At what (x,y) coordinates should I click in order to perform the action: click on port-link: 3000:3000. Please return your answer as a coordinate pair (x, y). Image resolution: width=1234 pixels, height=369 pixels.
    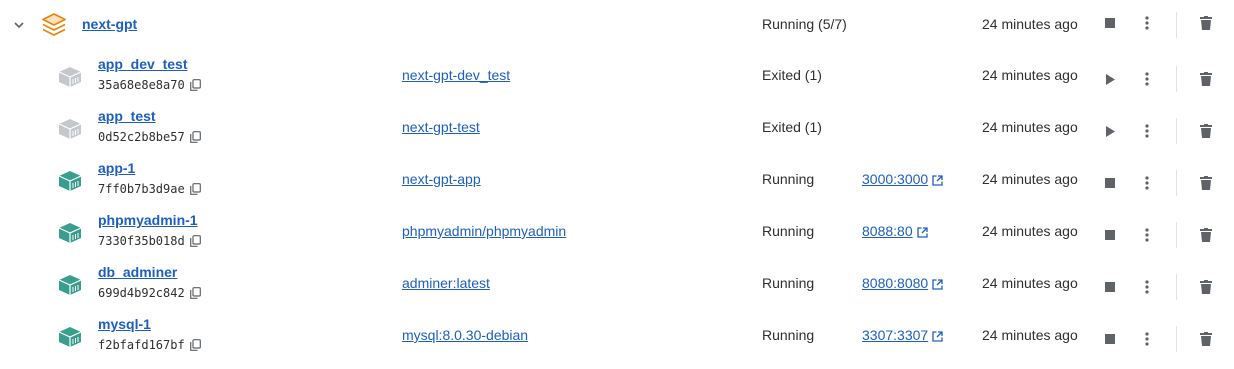
    Looking at the image, I should click on (903, 179).